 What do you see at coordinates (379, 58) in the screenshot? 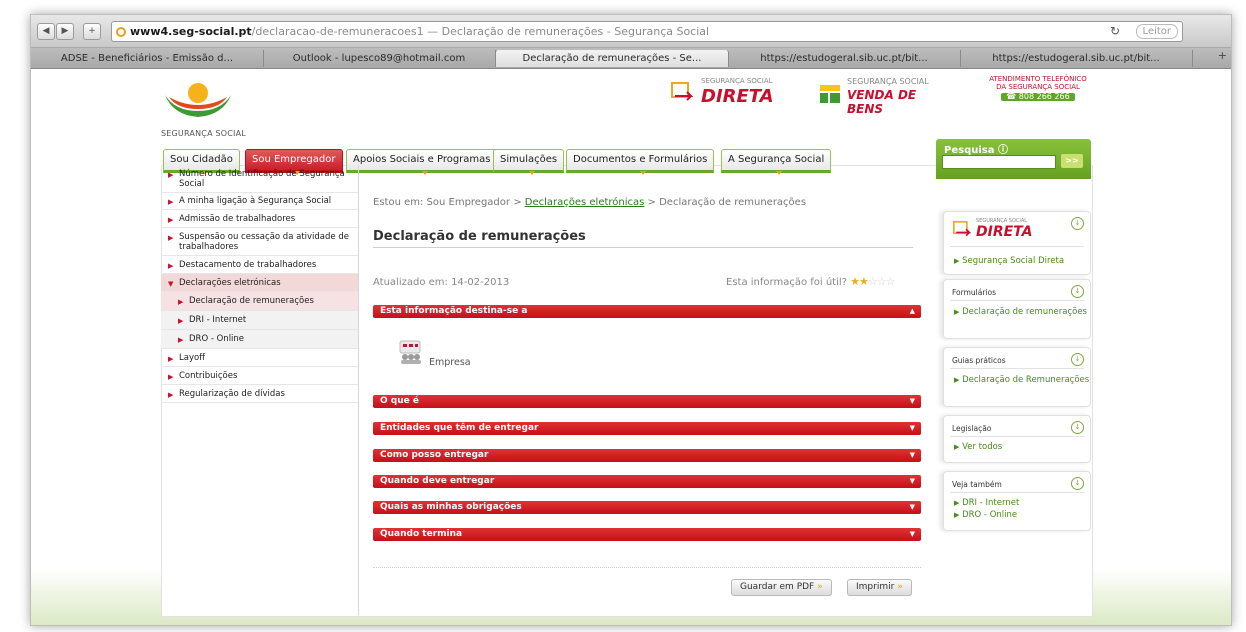
I see `browser-tab: Outlook - lupesco89@hotmail.com` at bounding box center [379, 58].